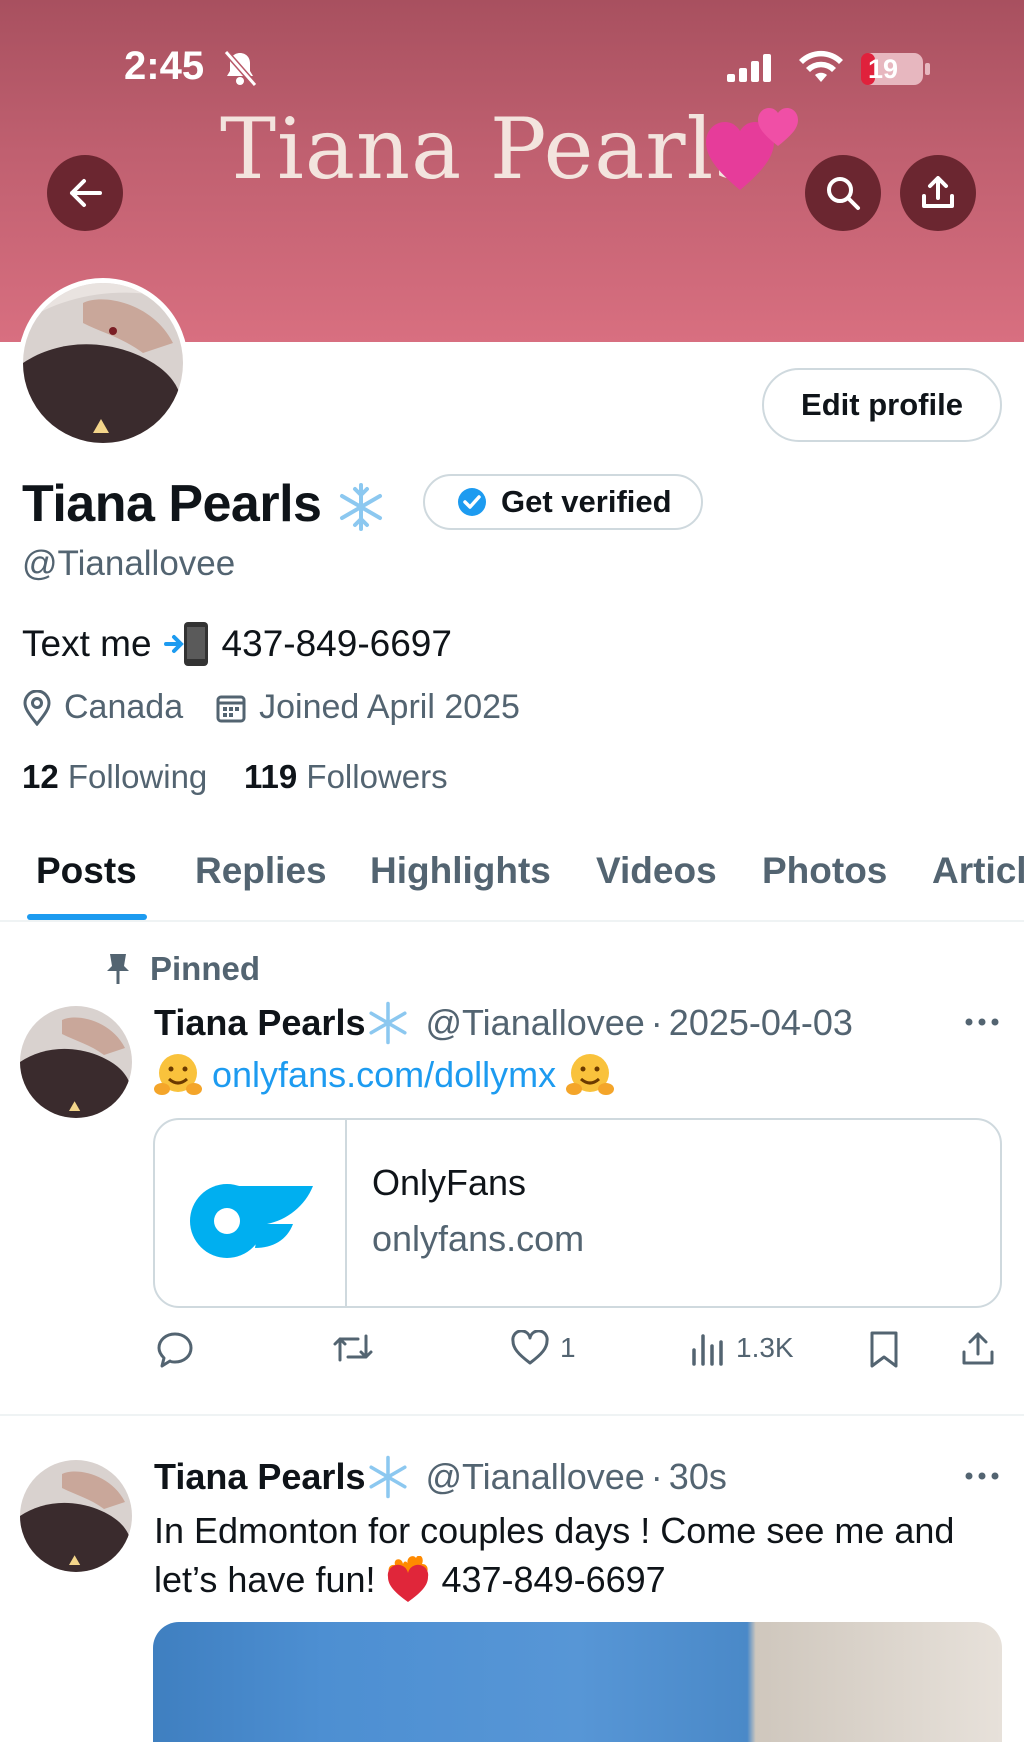  I want to click on back-arrow-icon, so click(86, 193).